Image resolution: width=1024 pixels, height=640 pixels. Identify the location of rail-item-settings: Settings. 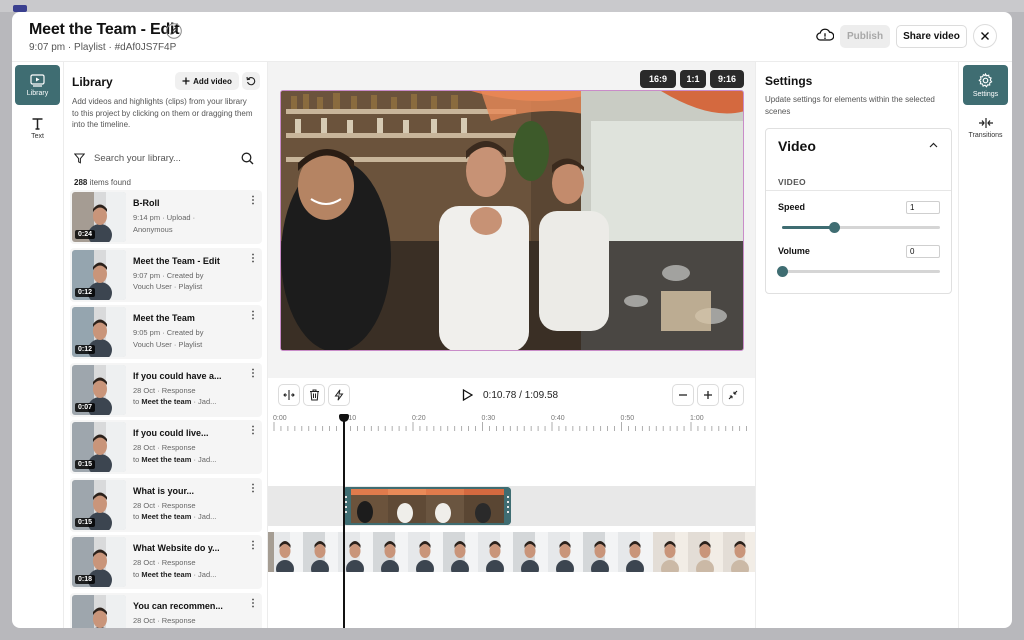
(985, 85).